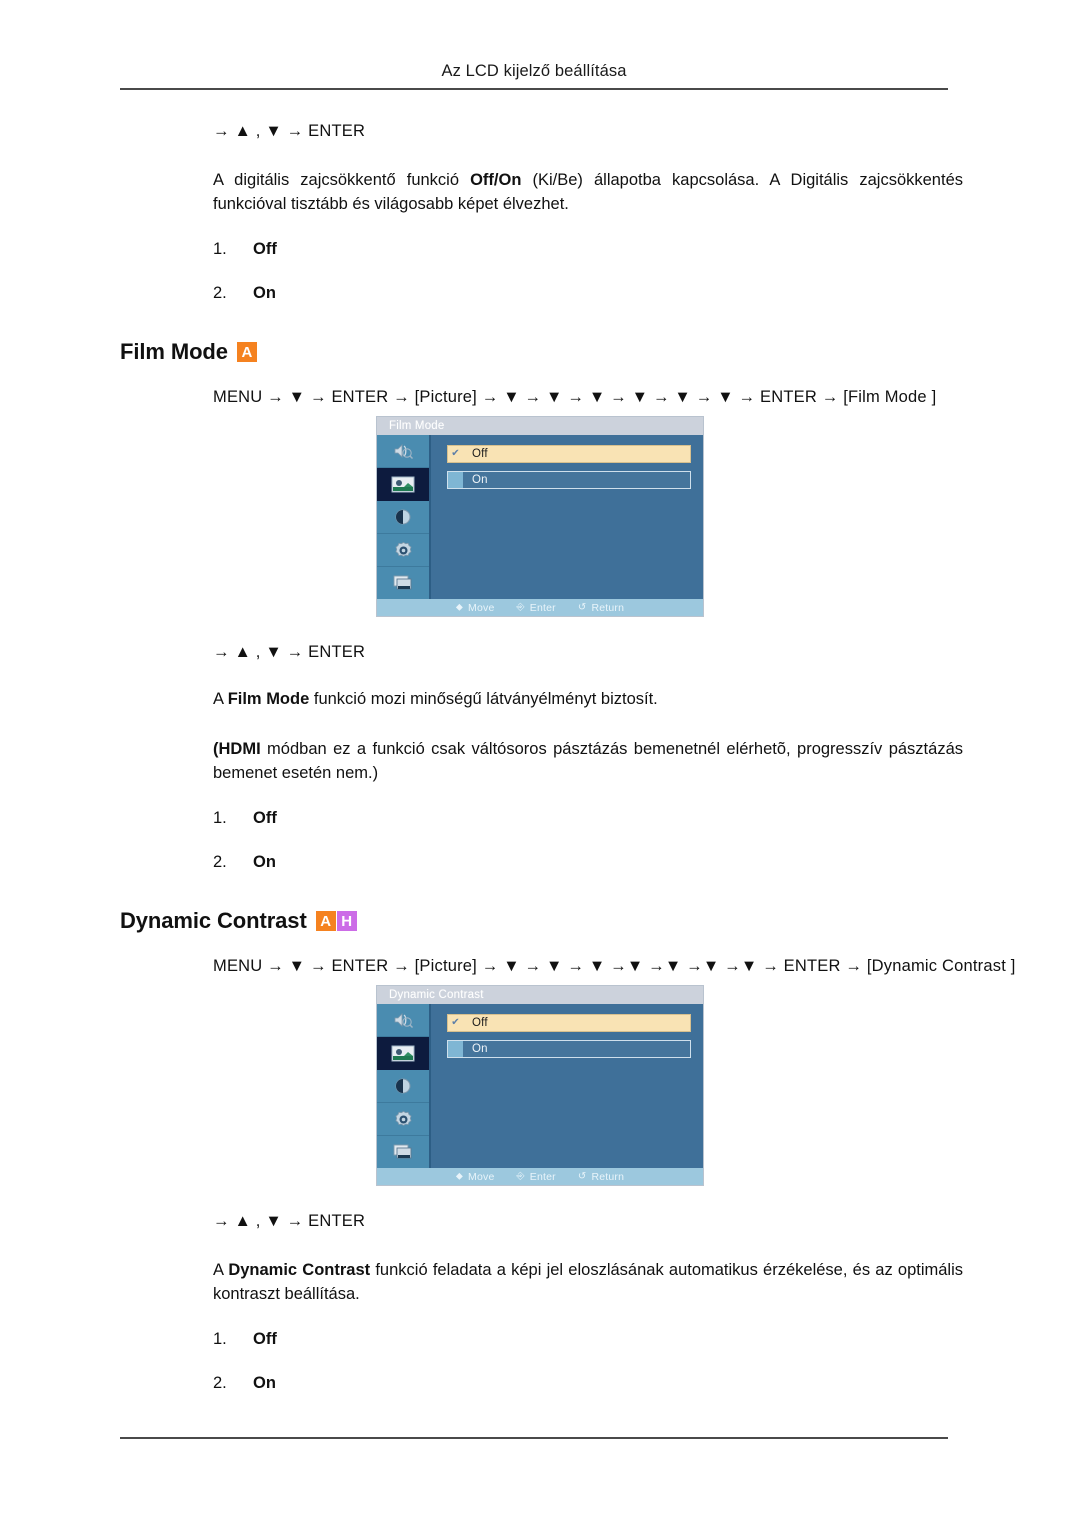  I want to click on film-mode-option-list: 1. Off 2. On, so click(540, 840).